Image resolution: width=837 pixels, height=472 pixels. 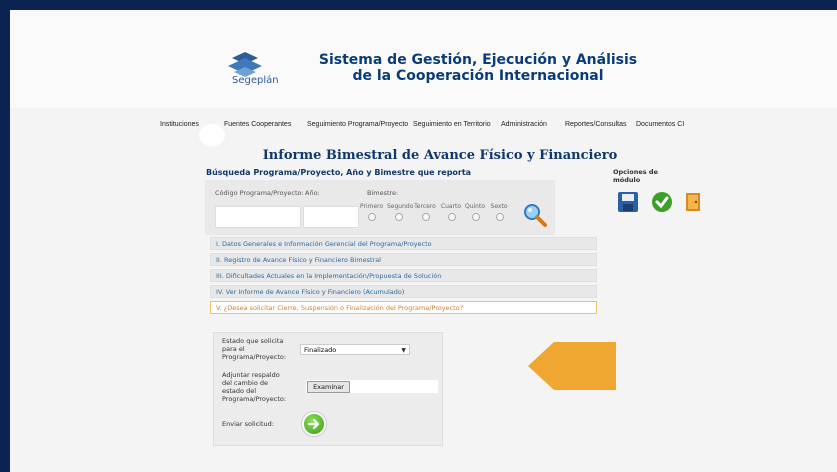 What do you see at coordinates (499, 206) in the screenshot?
I see `bimestre-option-label: Sexto` at bounding box center [499, 206].